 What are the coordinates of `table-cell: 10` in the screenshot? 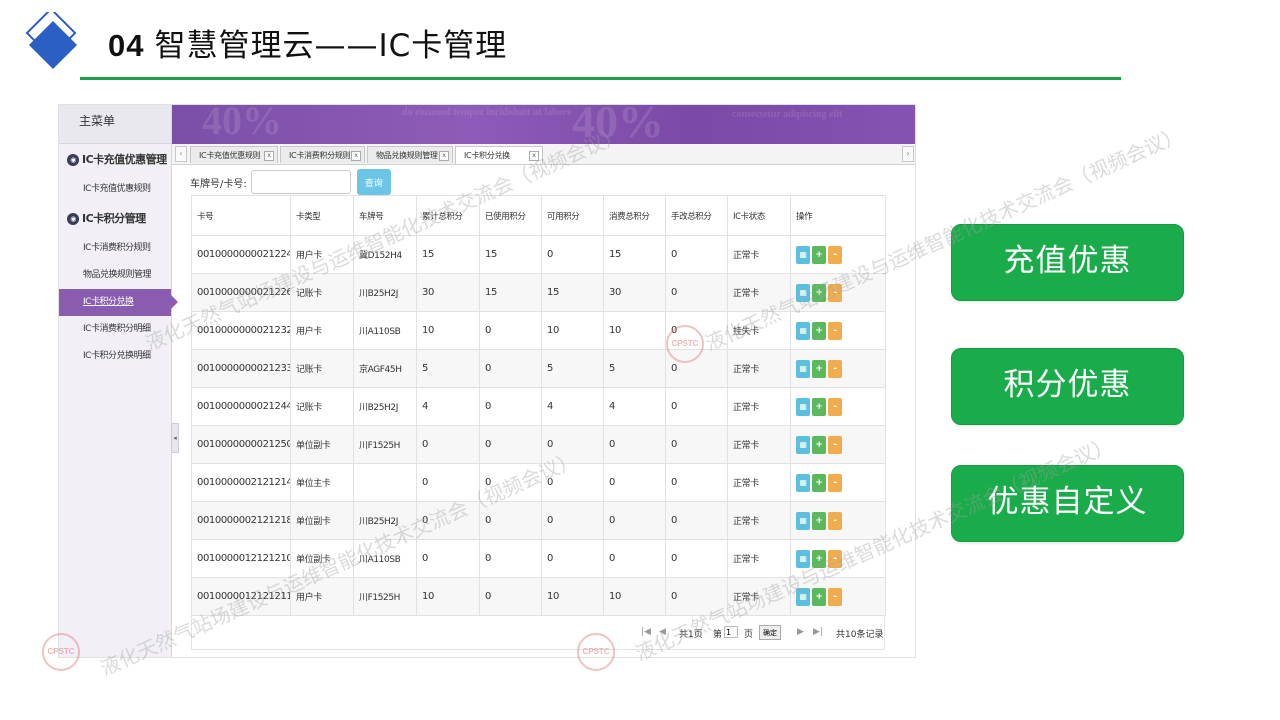 It's located at (572, 330).